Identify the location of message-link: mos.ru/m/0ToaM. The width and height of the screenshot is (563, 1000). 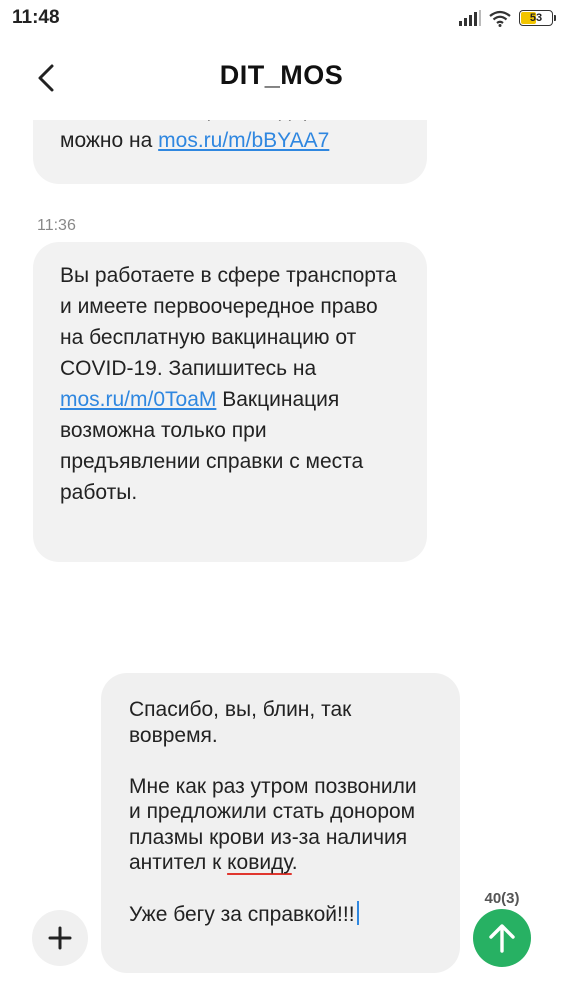
(138, 399).